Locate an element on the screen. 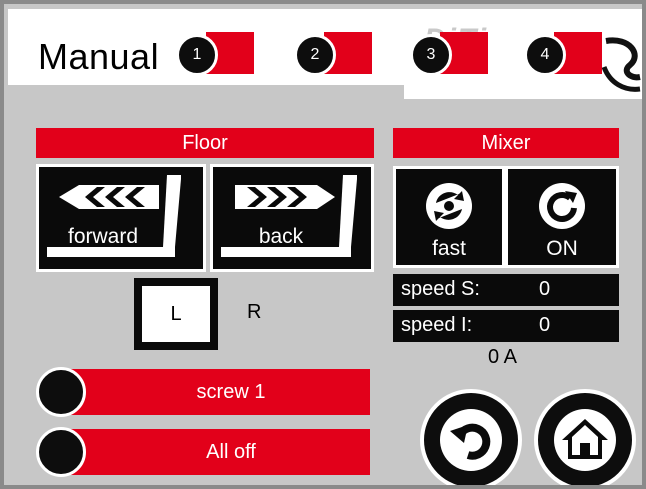  speed-s-row: speed S: 0 is located at coordinates (506, 290).